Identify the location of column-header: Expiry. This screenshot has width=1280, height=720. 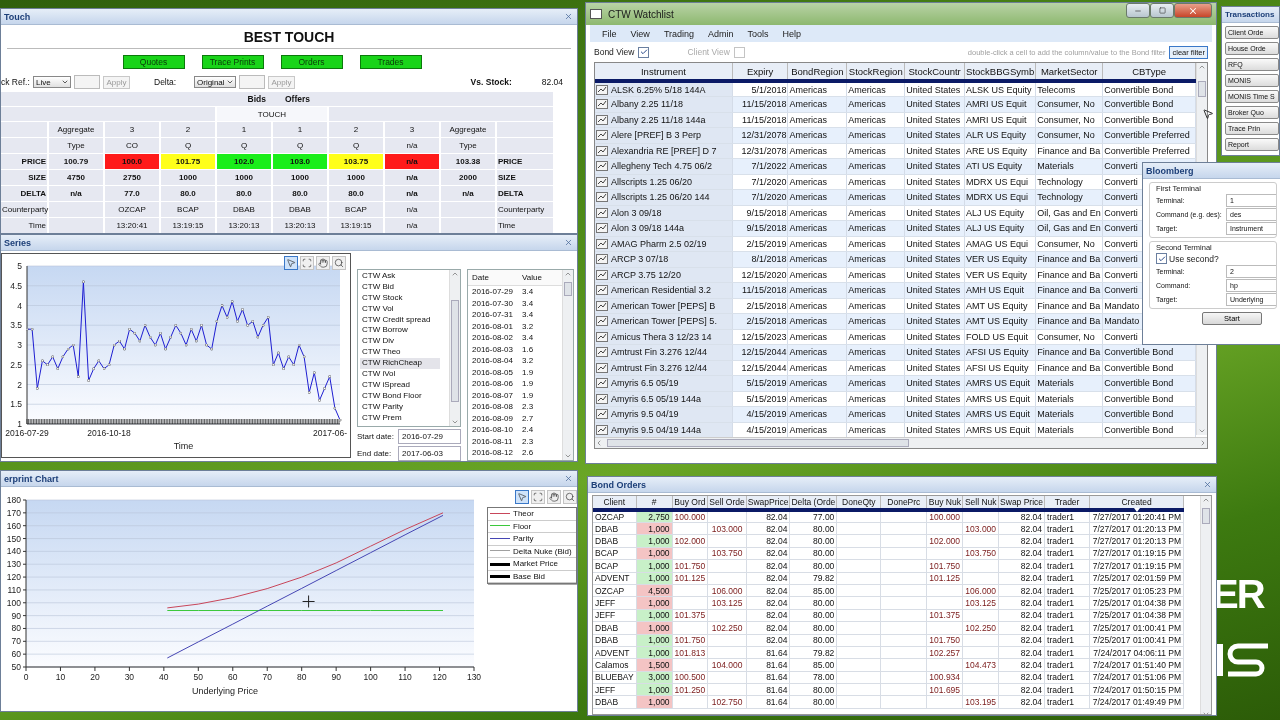
(760, 72).